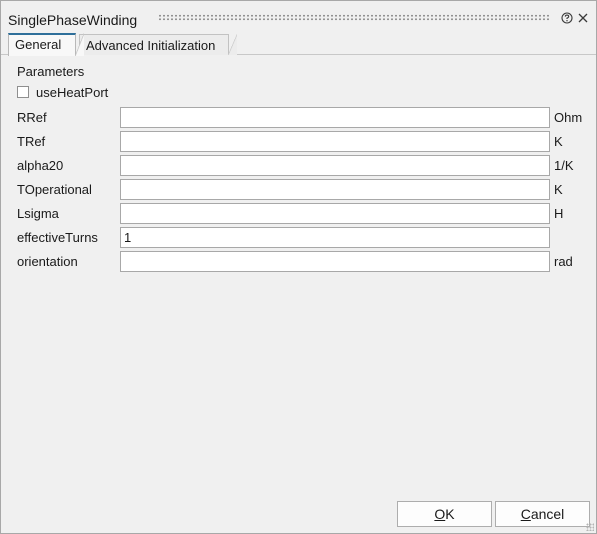 The width and height of the screenshot is (597, 534). I want to click on parameters-heading: Parameters, so click(51, 71).